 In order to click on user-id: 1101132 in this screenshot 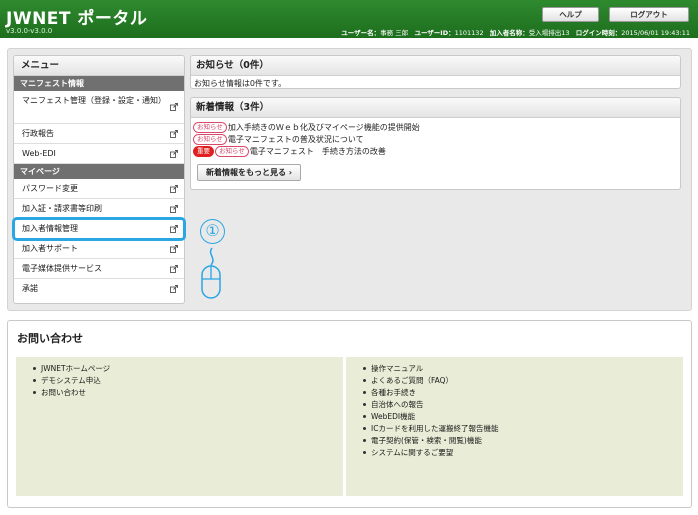, I will do `click(469, 33)`.